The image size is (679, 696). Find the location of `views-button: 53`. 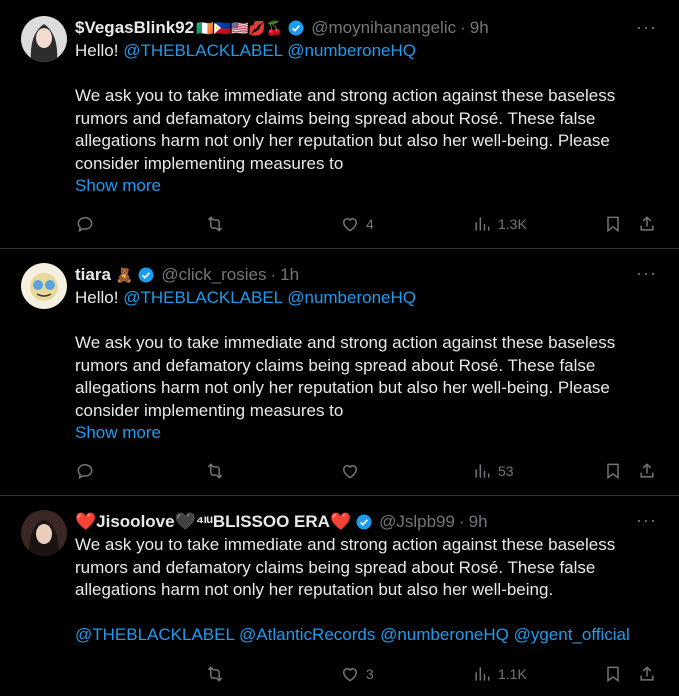

views-button: 53 is located at coordinates (493, 471).